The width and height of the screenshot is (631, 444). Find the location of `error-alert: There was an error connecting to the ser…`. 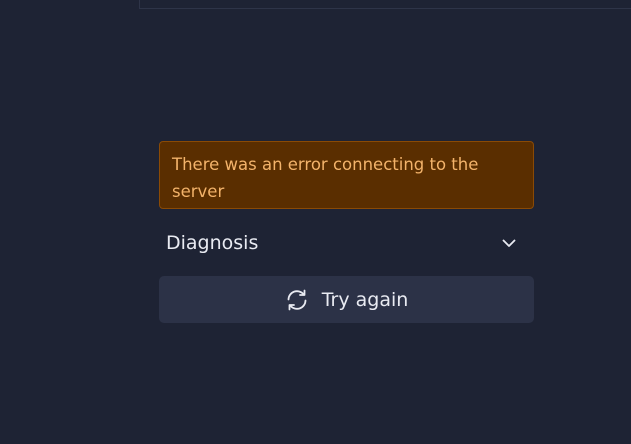

error-alert: There was an error connecting to the ser… is located at coordinates (346, 175).